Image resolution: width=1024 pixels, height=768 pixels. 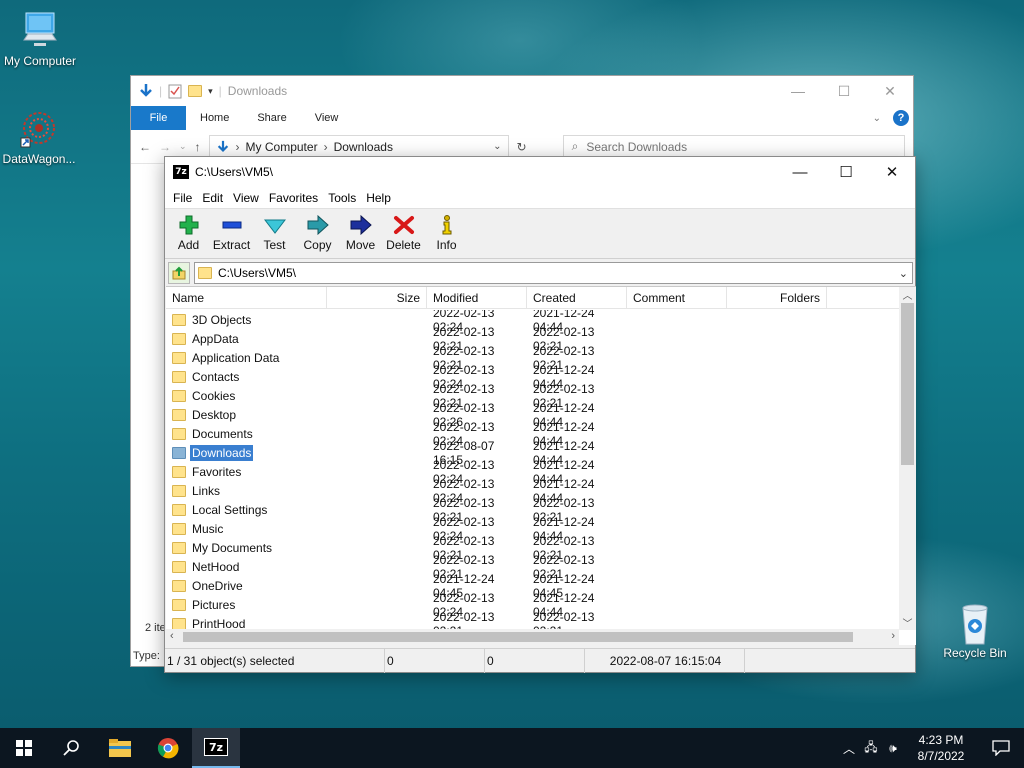 What do you see at coordinates (777, 297) in the screenshot?
I see `column-header-folders: Folders` at bounding box center [777, 297].